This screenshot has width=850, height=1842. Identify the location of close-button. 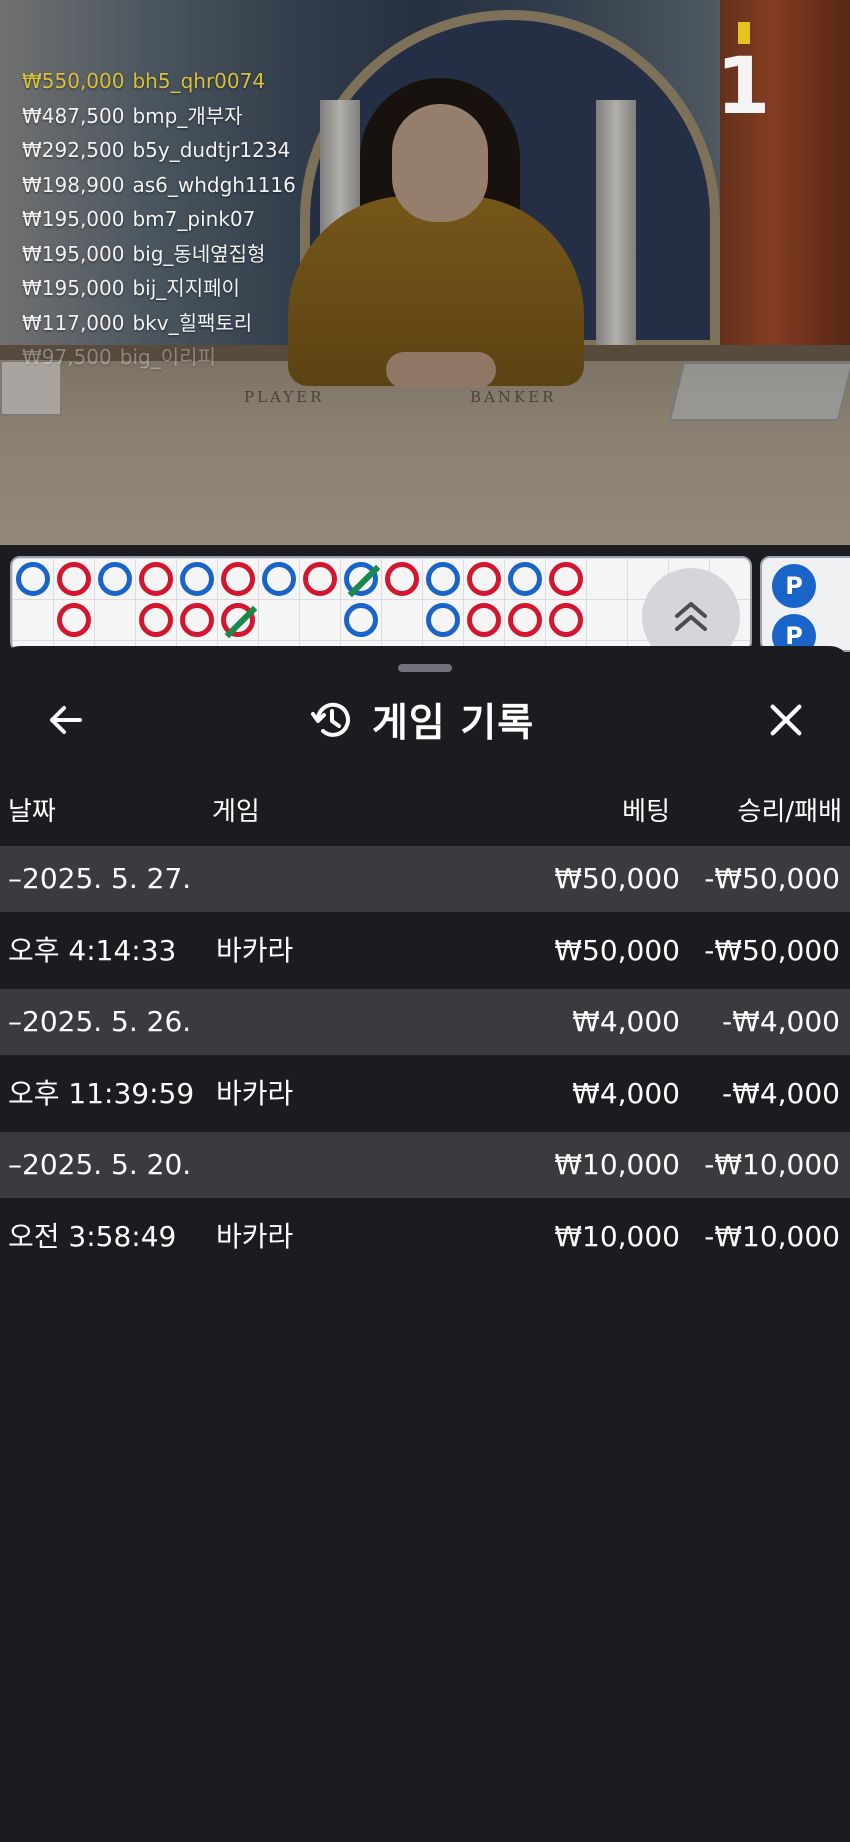
(786, 720).